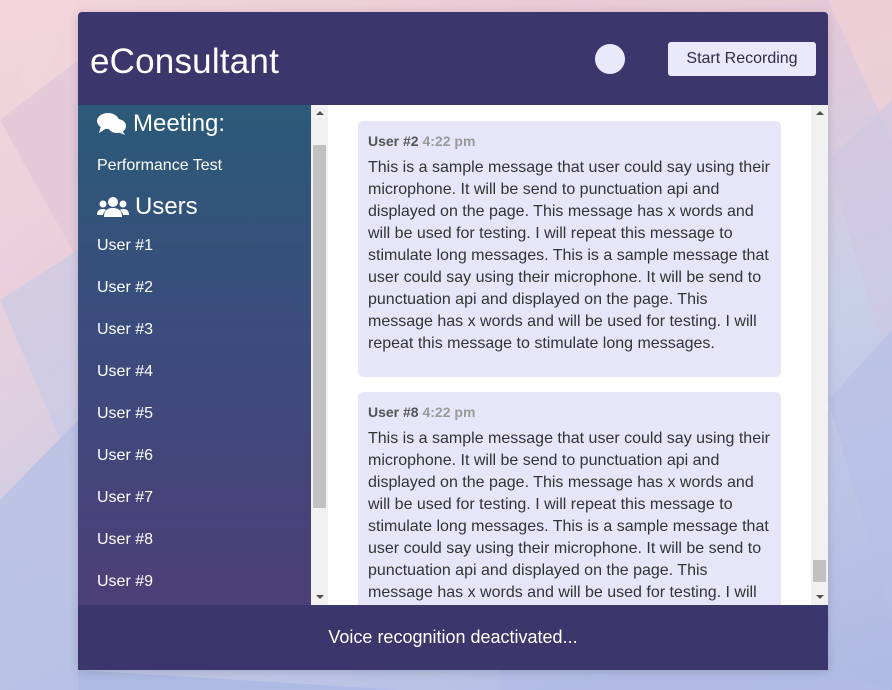 This screenshot has height=690, width=892. Describe the element at coordinates (125, 582) in the screenshot. I see `user-list-item-9: User #9` at that location.